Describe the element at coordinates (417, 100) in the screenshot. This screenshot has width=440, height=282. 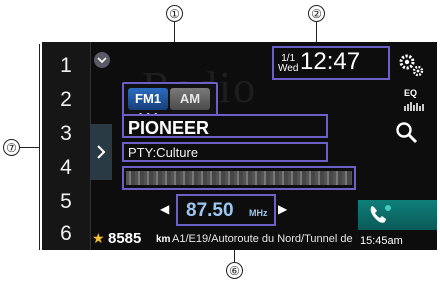
I see `eq-button: EQ` at that location.